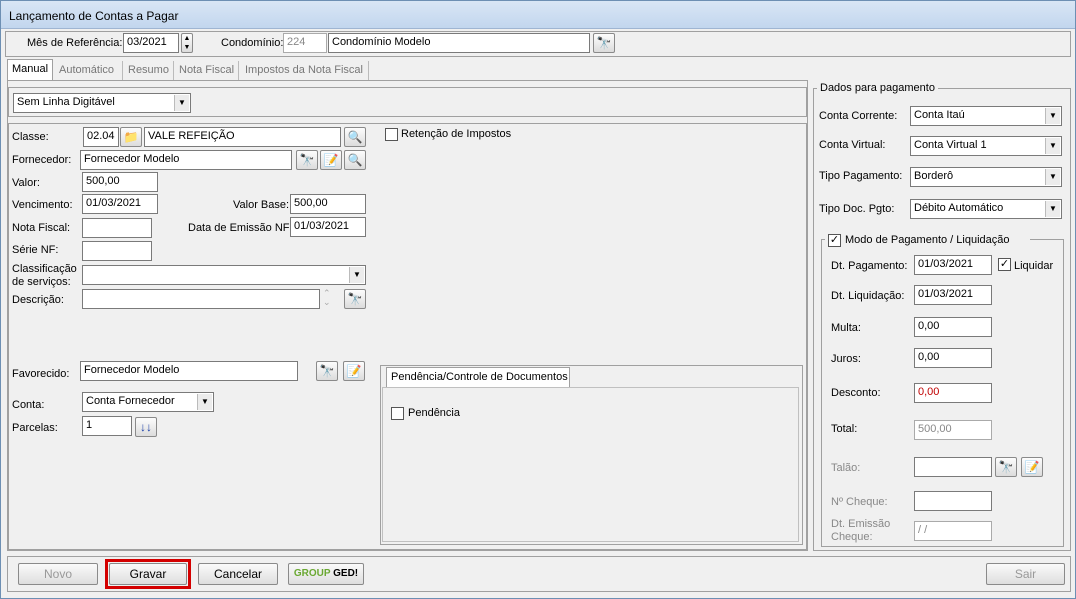 This screenshot has width=1076, height=599. I want to click on valor-input: 500,00, so click(120, 182).